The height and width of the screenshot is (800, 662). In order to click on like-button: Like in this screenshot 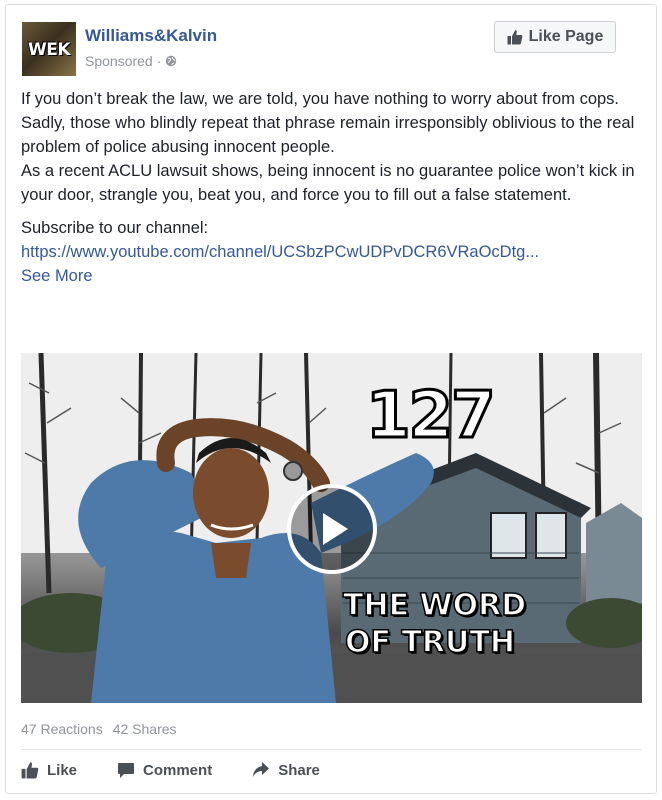, I will do `click(49, 770)`.